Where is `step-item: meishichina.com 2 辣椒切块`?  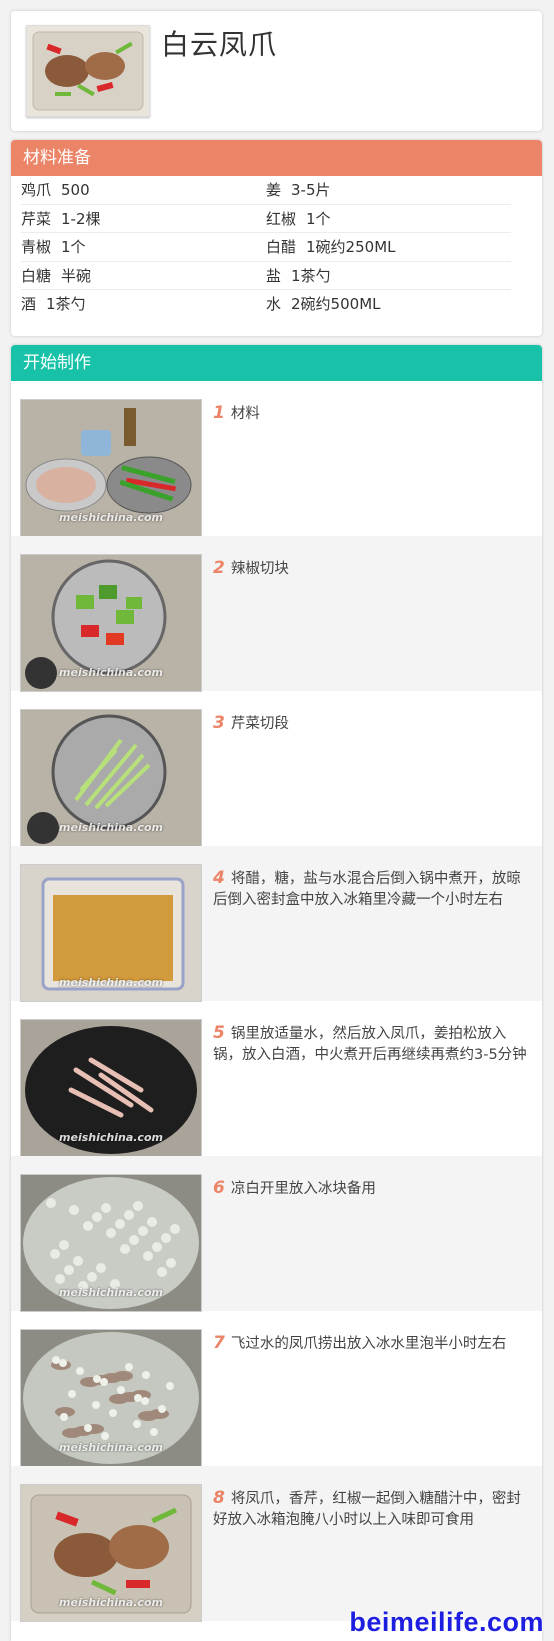 step-item: meishichina.com 2 辣椒切块 is located at coordinates (276, 614).